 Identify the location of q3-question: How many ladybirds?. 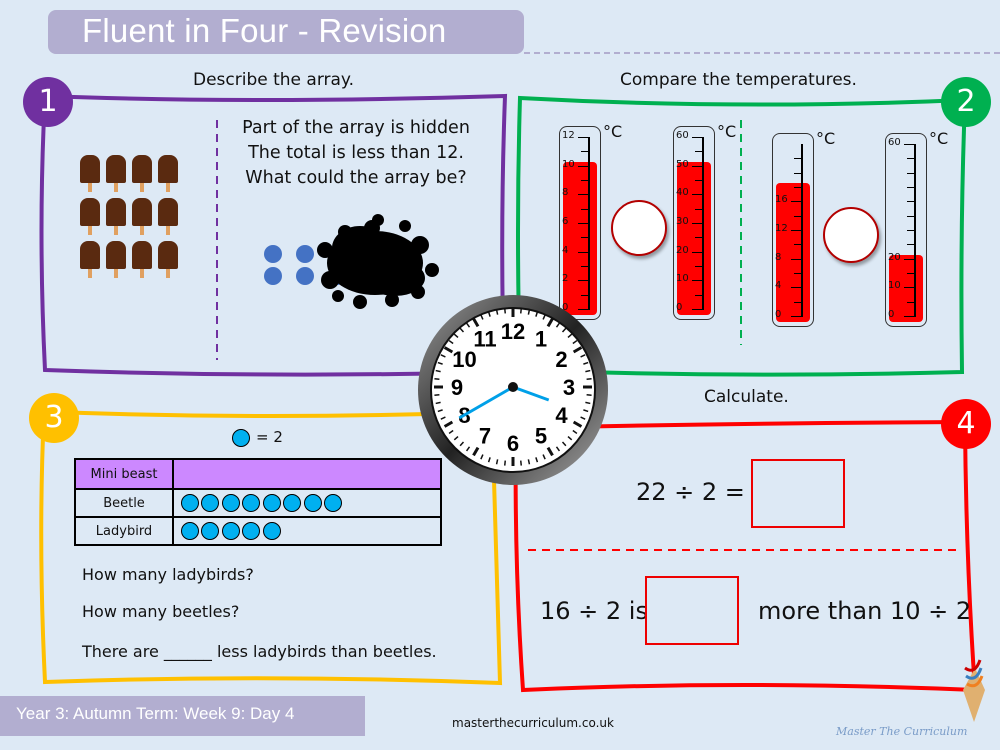
(168, 574).